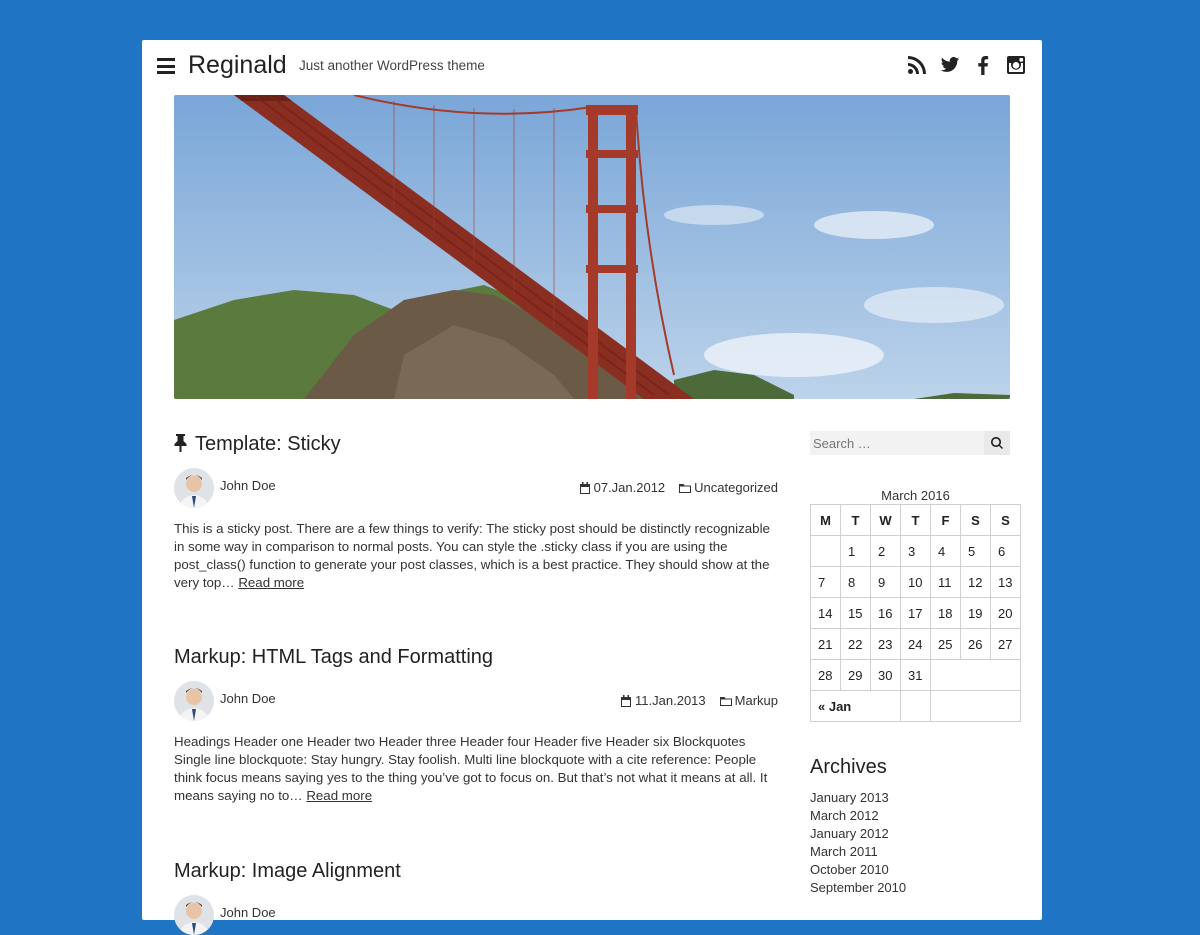 This screenshot has height=935, width=1200. Describe the element at coordinates (825, 551) in the screenshot. I see `calendar-day` at that location.